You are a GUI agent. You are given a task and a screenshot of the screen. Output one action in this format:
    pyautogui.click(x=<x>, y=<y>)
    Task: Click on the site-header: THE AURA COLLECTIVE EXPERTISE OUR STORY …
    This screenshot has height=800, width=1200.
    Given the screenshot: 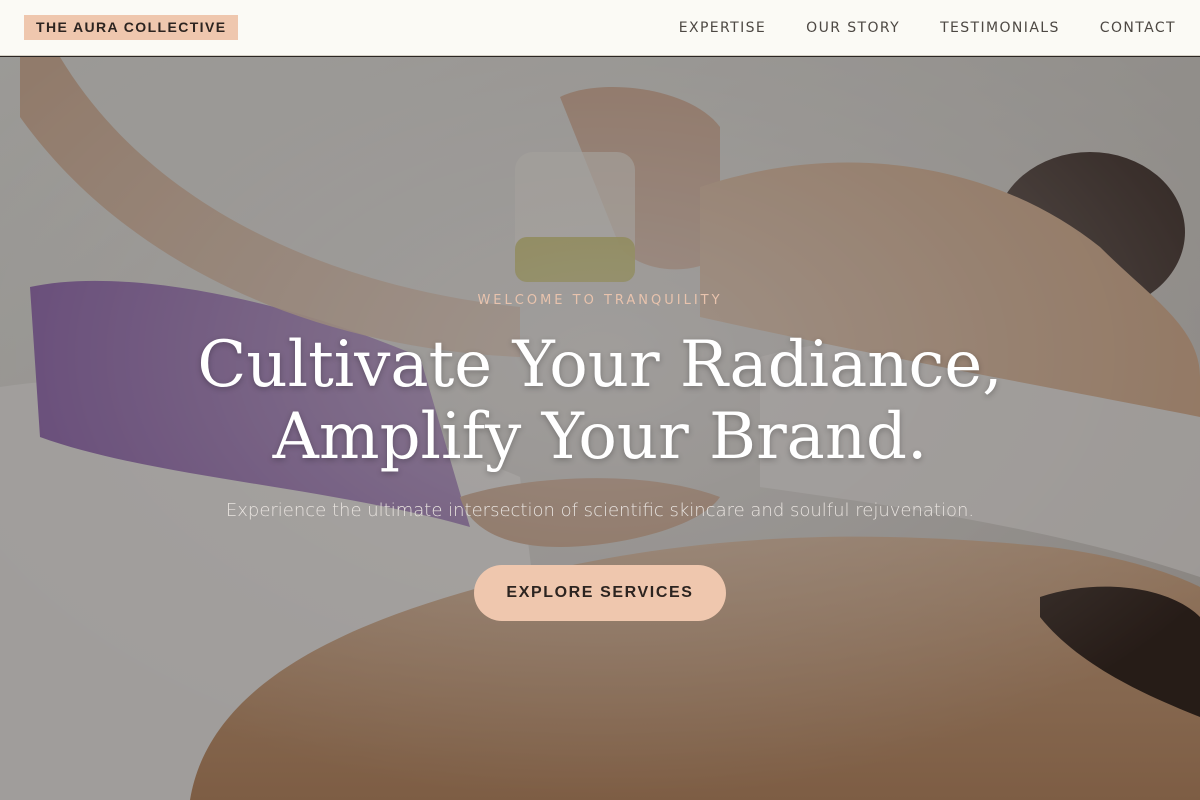 What is the action you would take?
    pyautogui.click(x=600, y=28)
    